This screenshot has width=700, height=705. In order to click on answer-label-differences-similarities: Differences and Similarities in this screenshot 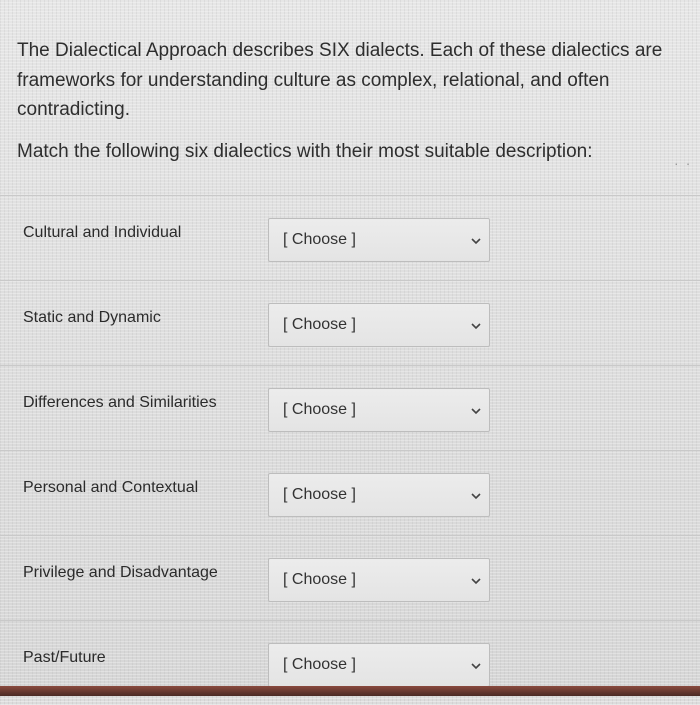, I will do `click(120, 402)`.